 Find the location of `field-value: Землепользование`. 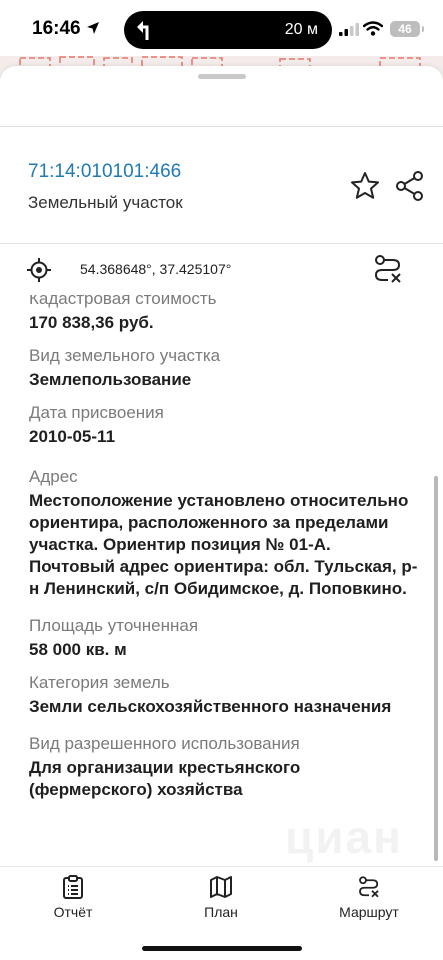

field-value: Землепользование is located at coordinates (110, 379).